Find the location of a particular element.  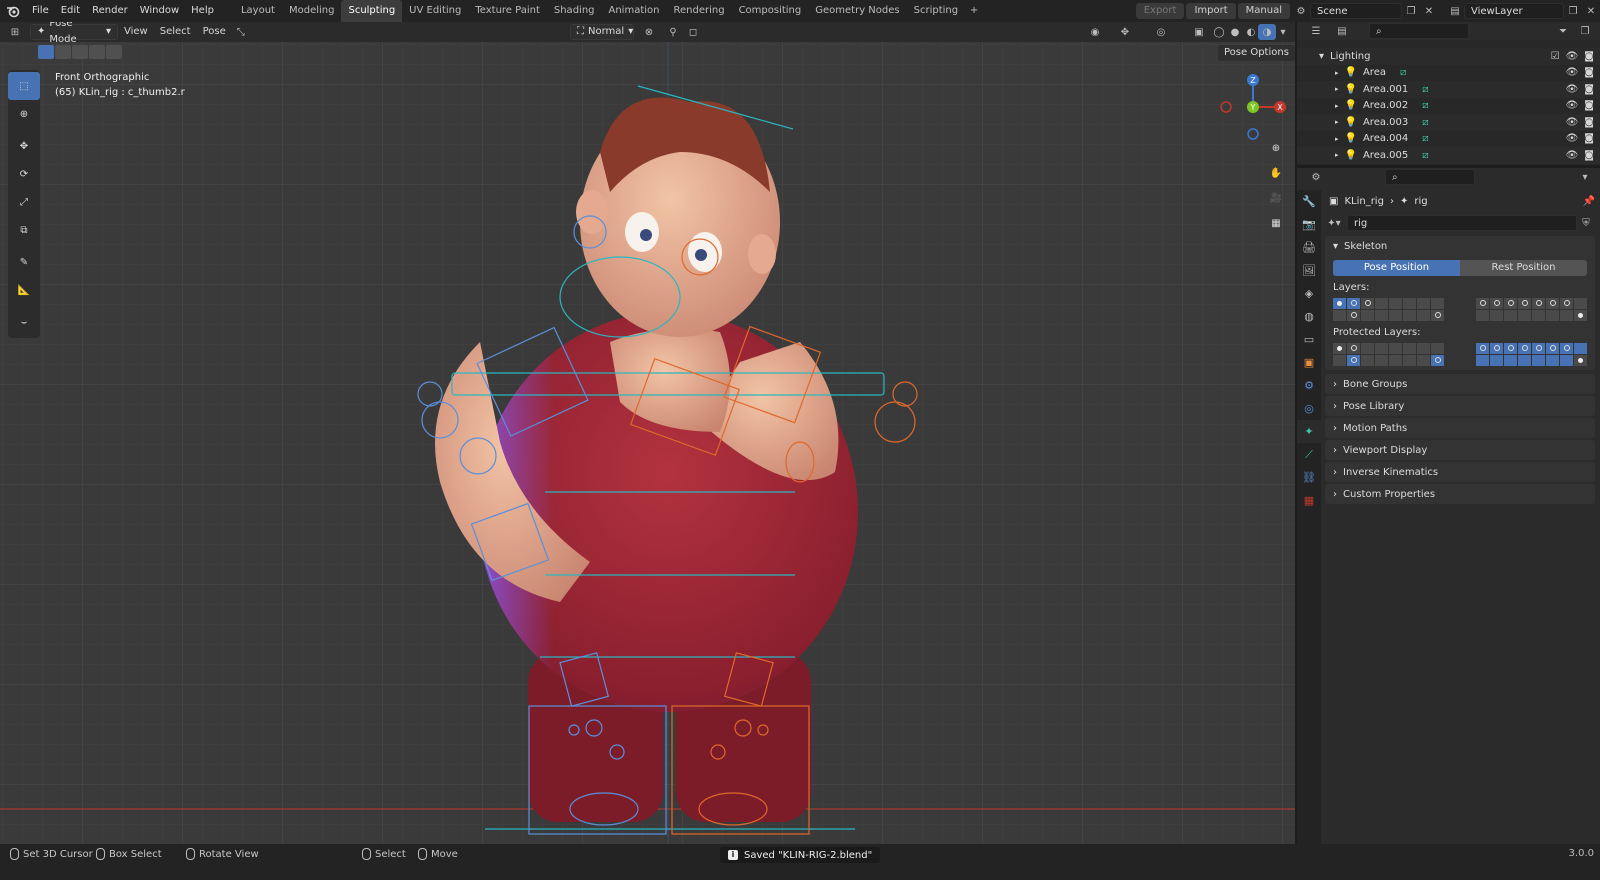

outliner-row: ▸ 💡 Area.003 ⧄ 👁 ◙ is located at coordinates (1448, 122).